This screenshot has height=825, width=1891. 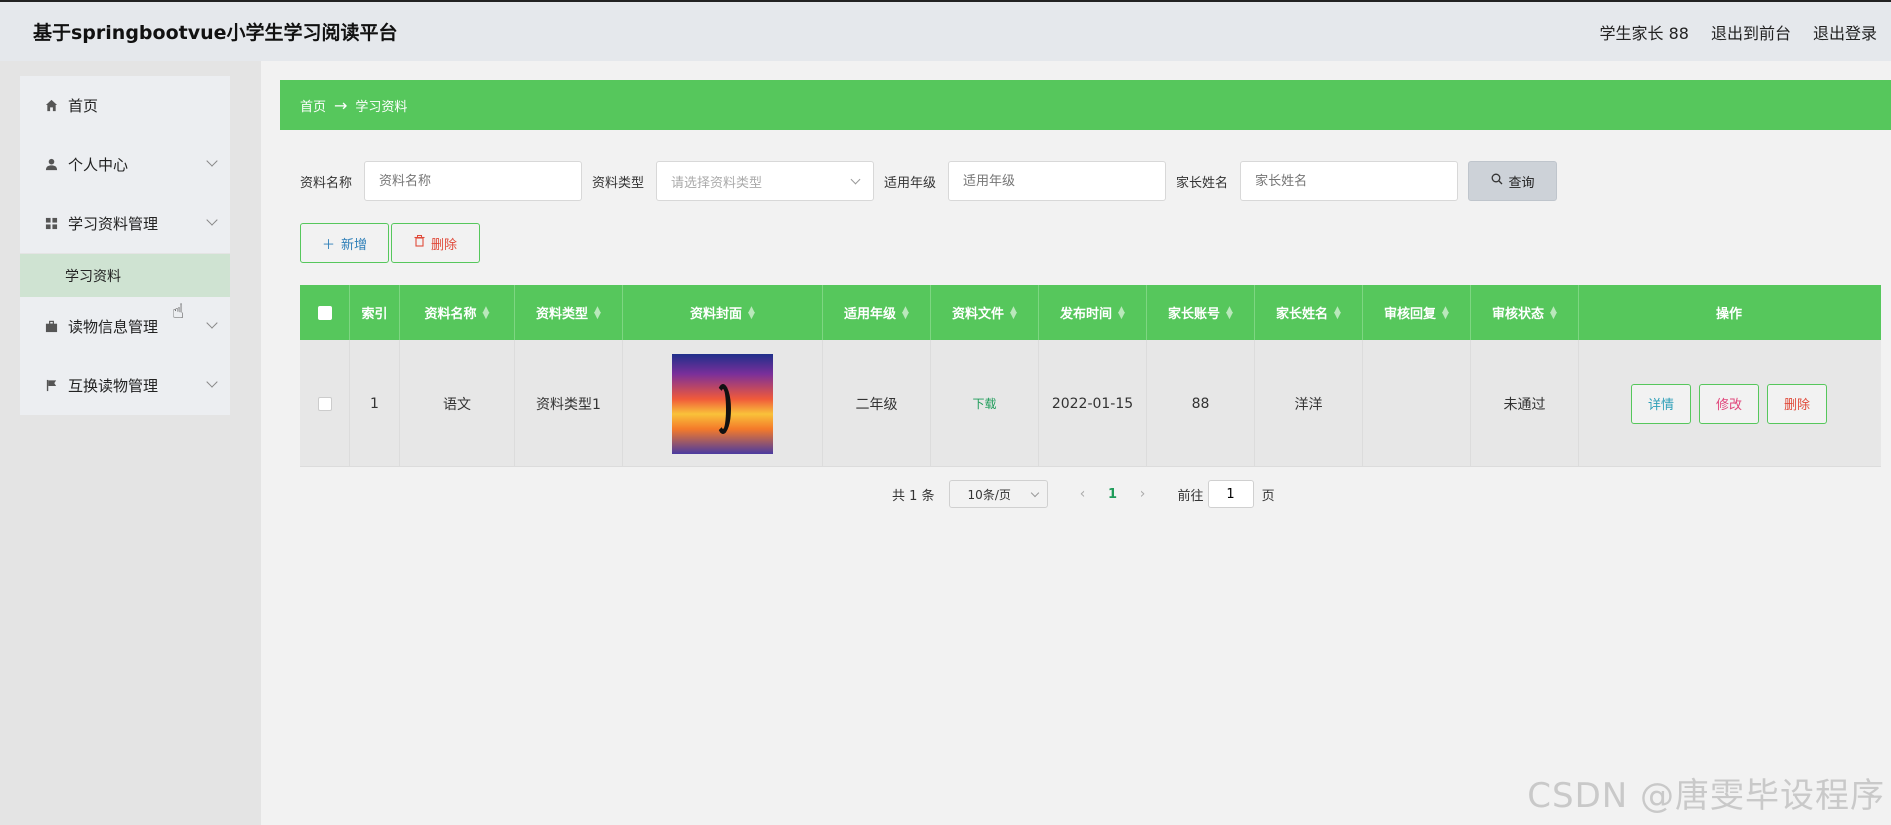 I want to click on sidebar-item-label: 学习资料管理, so click(x=113, y=224).